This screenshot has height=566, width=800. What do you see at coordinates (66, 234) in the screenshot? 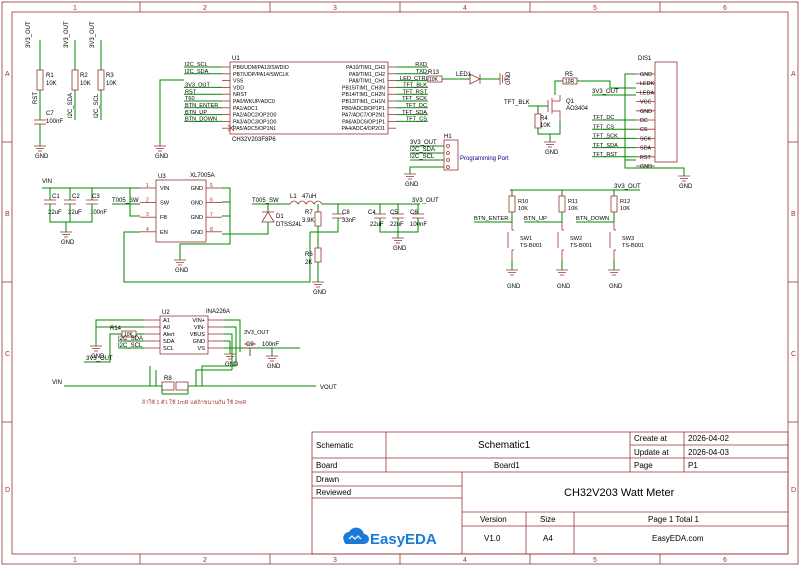
I see `reg-caps-gnd-symbol` at bounding box center [66, 234].